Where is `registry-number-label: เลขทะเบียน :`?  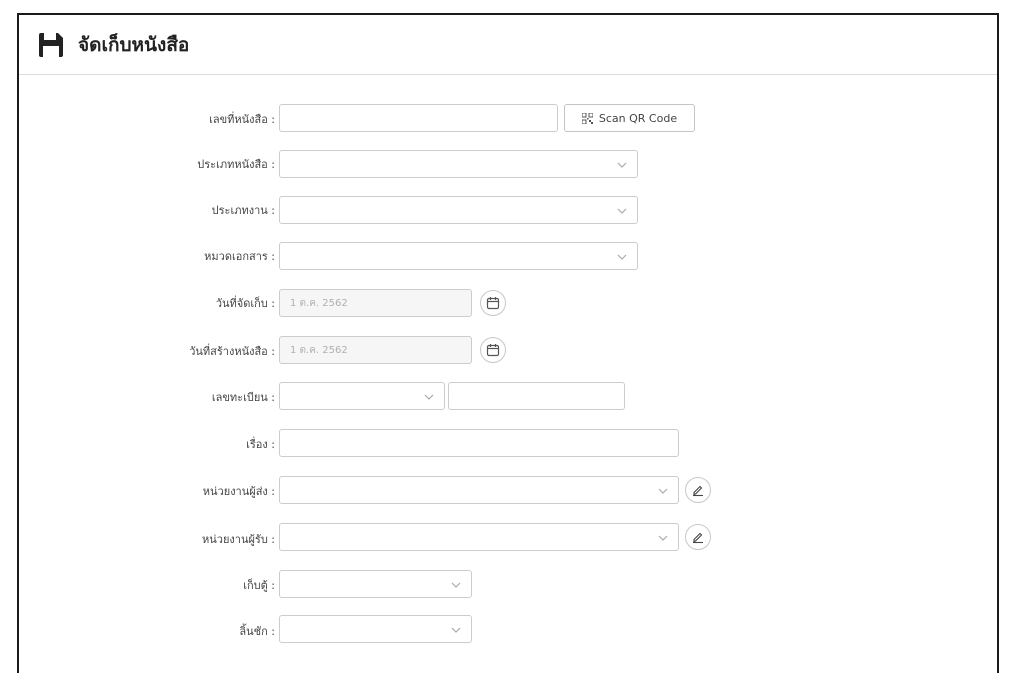
registry-number-label: เลขทะเบียน : is located at coordinates (243, 397).